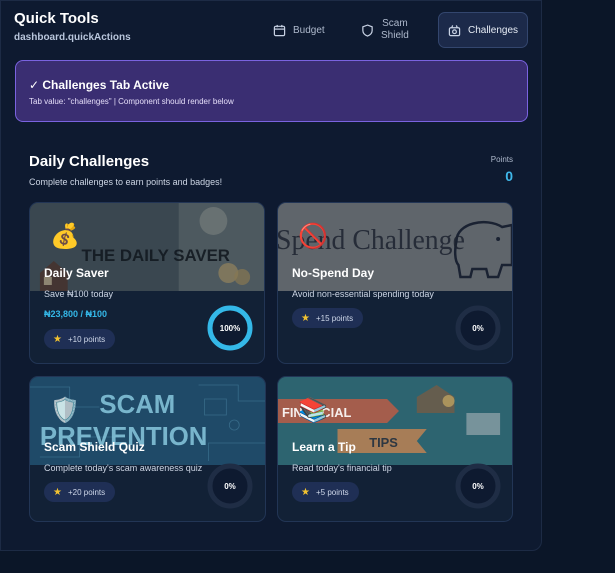 The image size is (615, 573). I want to click on challenge-title: Learn a Tip, so click(324, 447).